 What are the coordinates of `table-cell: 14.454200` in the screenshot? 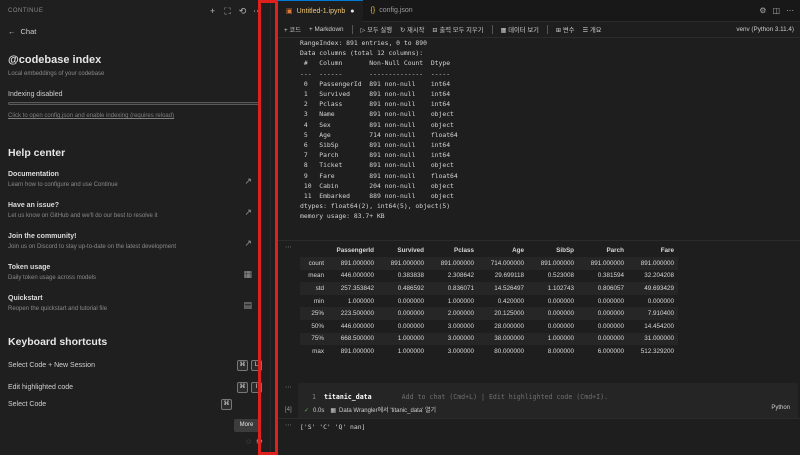 It's located at (659, 326).